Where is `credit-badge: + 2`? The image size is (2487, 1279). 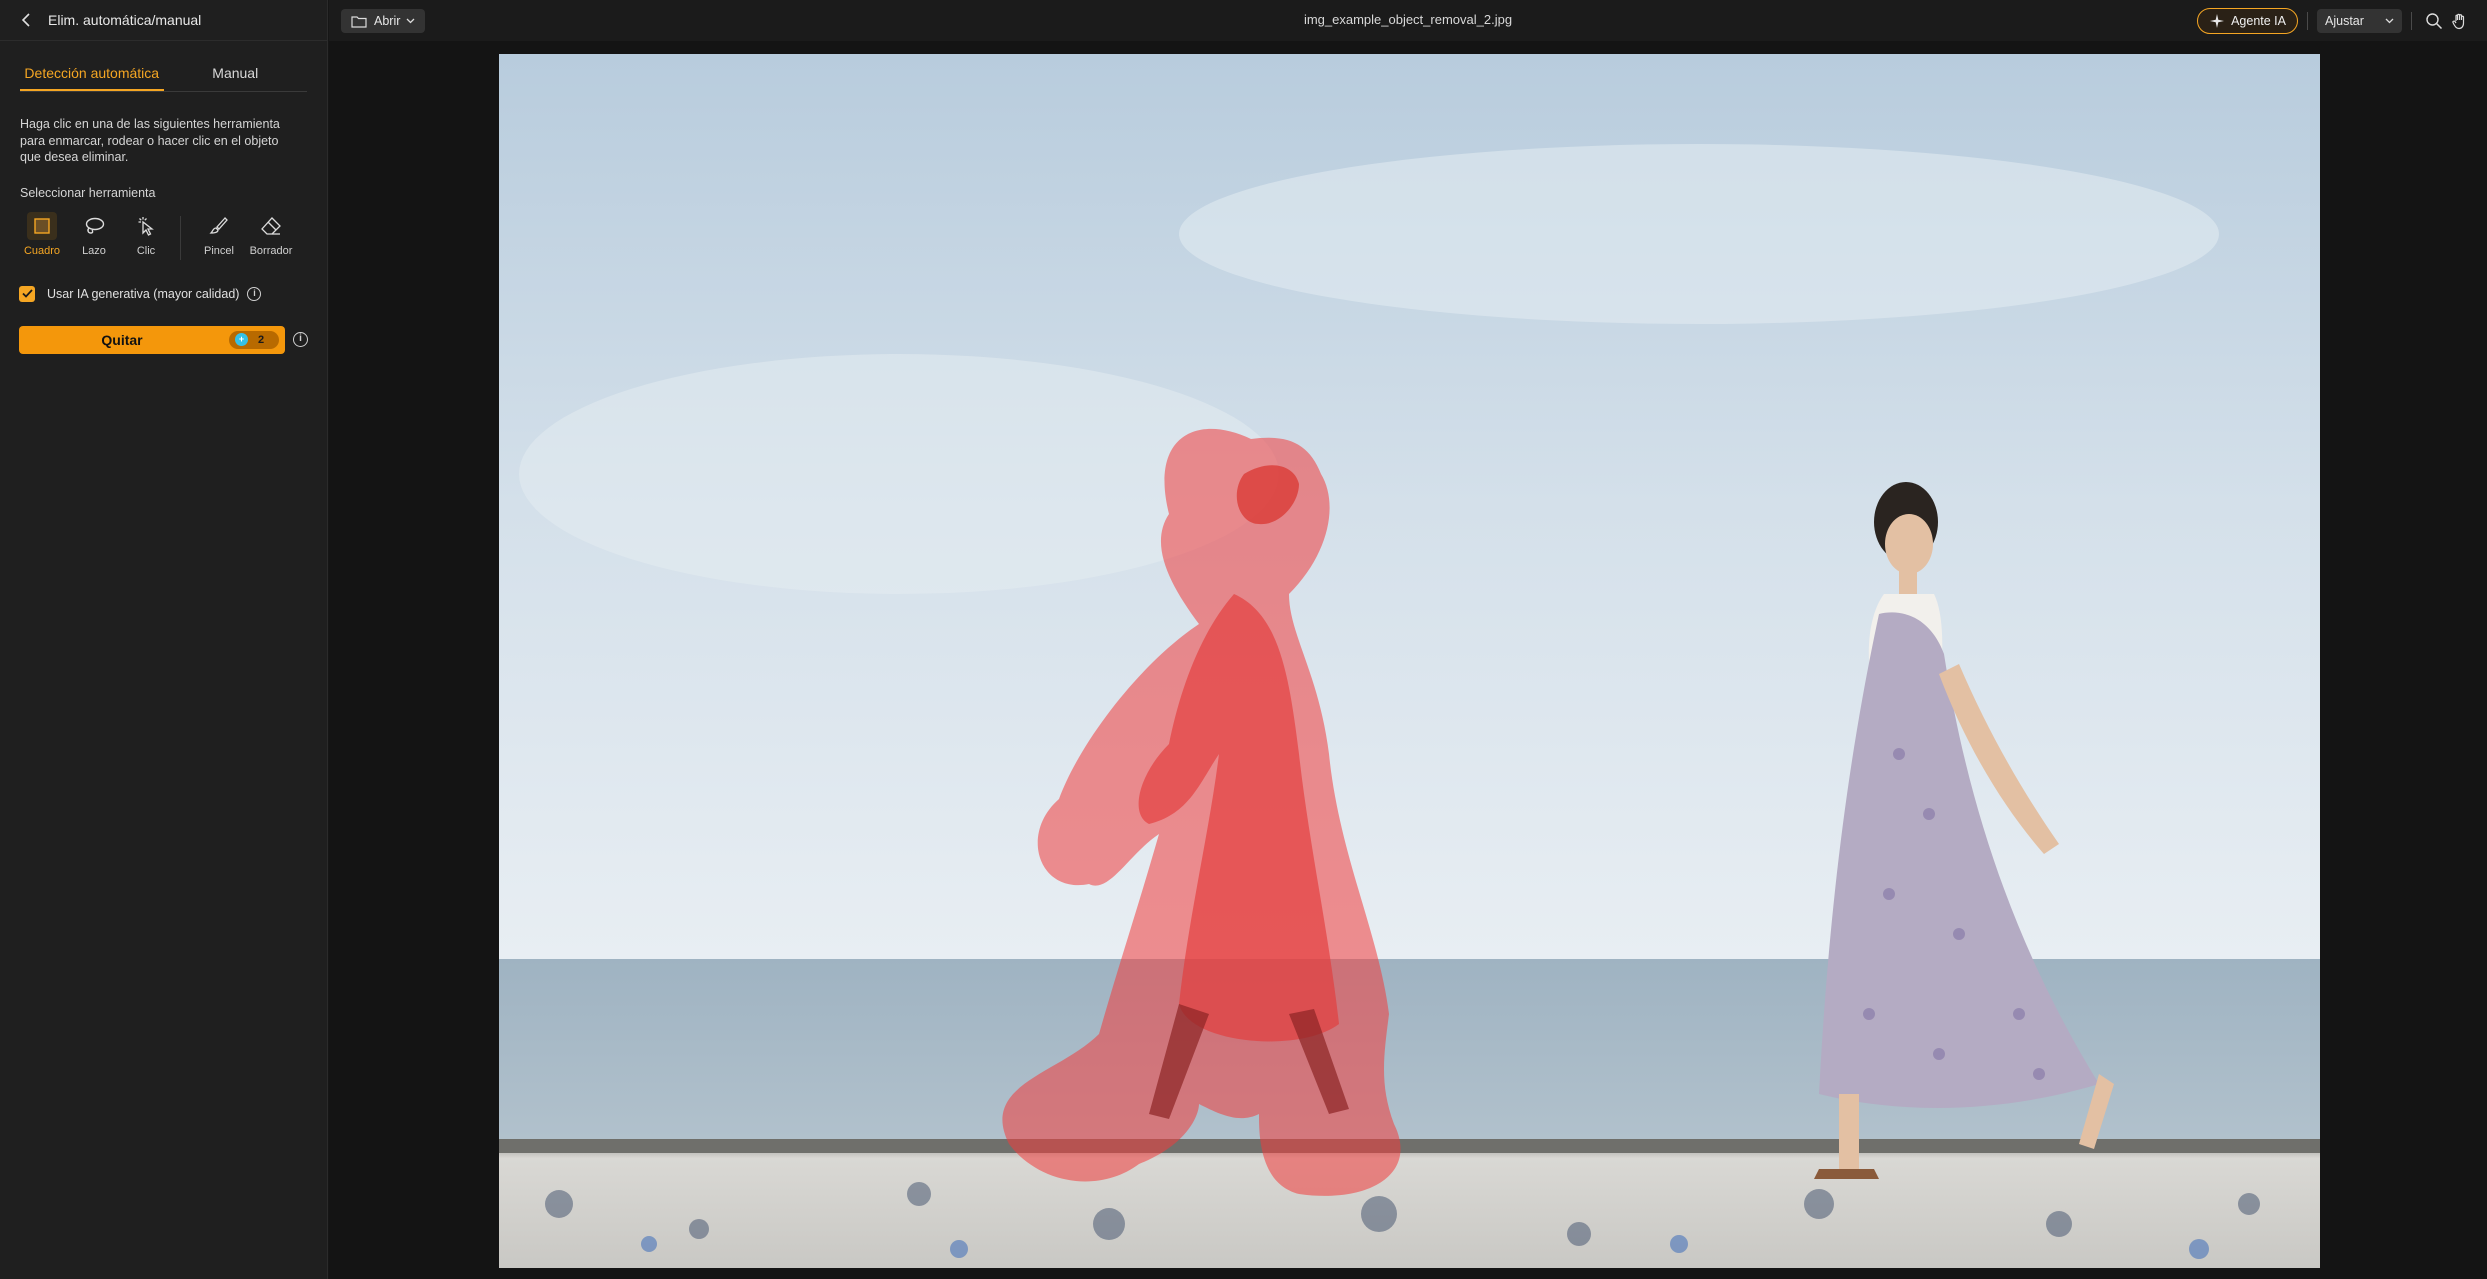
credit-badge: + 2 is located at coordinates (254, 339).